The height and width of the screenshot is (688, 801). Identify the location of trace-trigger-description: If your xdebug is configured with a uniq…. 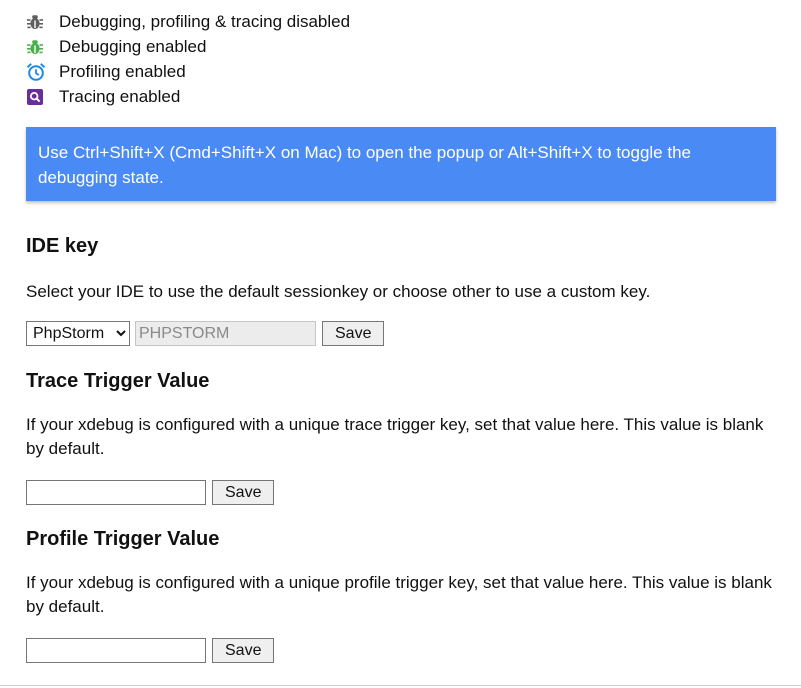
(395, 436).